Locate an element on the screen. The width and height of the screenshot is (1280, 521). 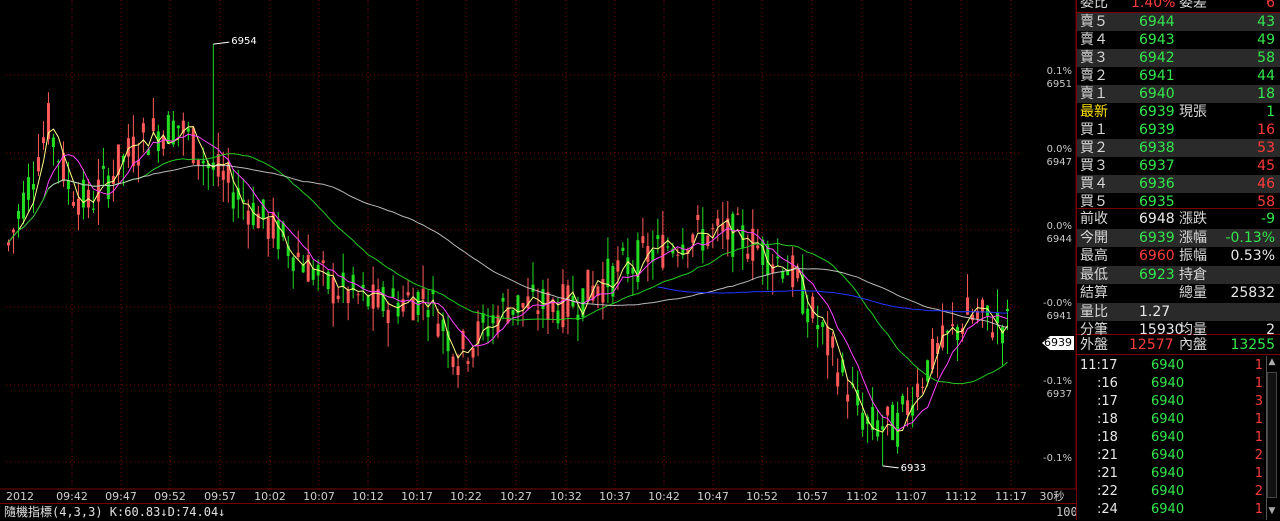
tick-row: :24 6940 1 is located at coordinates (1172, 510).